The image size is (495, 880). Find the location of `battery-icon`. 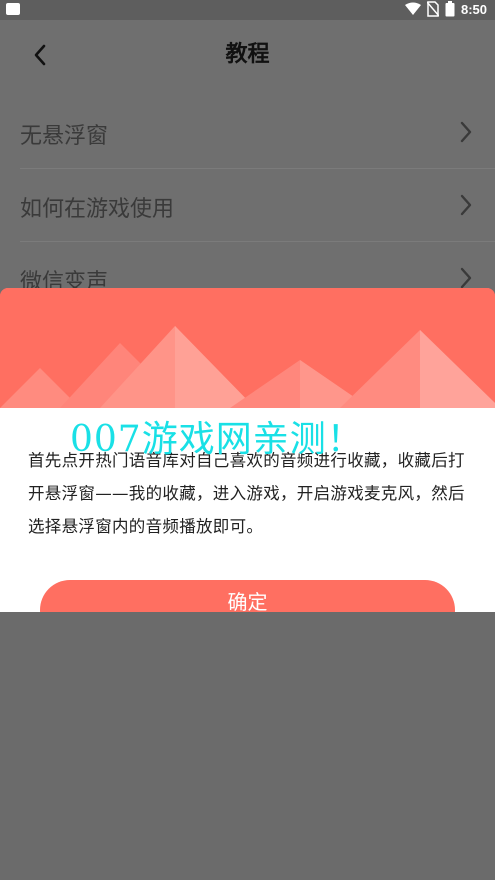

battery-icon is located at coordinates (450, 9).